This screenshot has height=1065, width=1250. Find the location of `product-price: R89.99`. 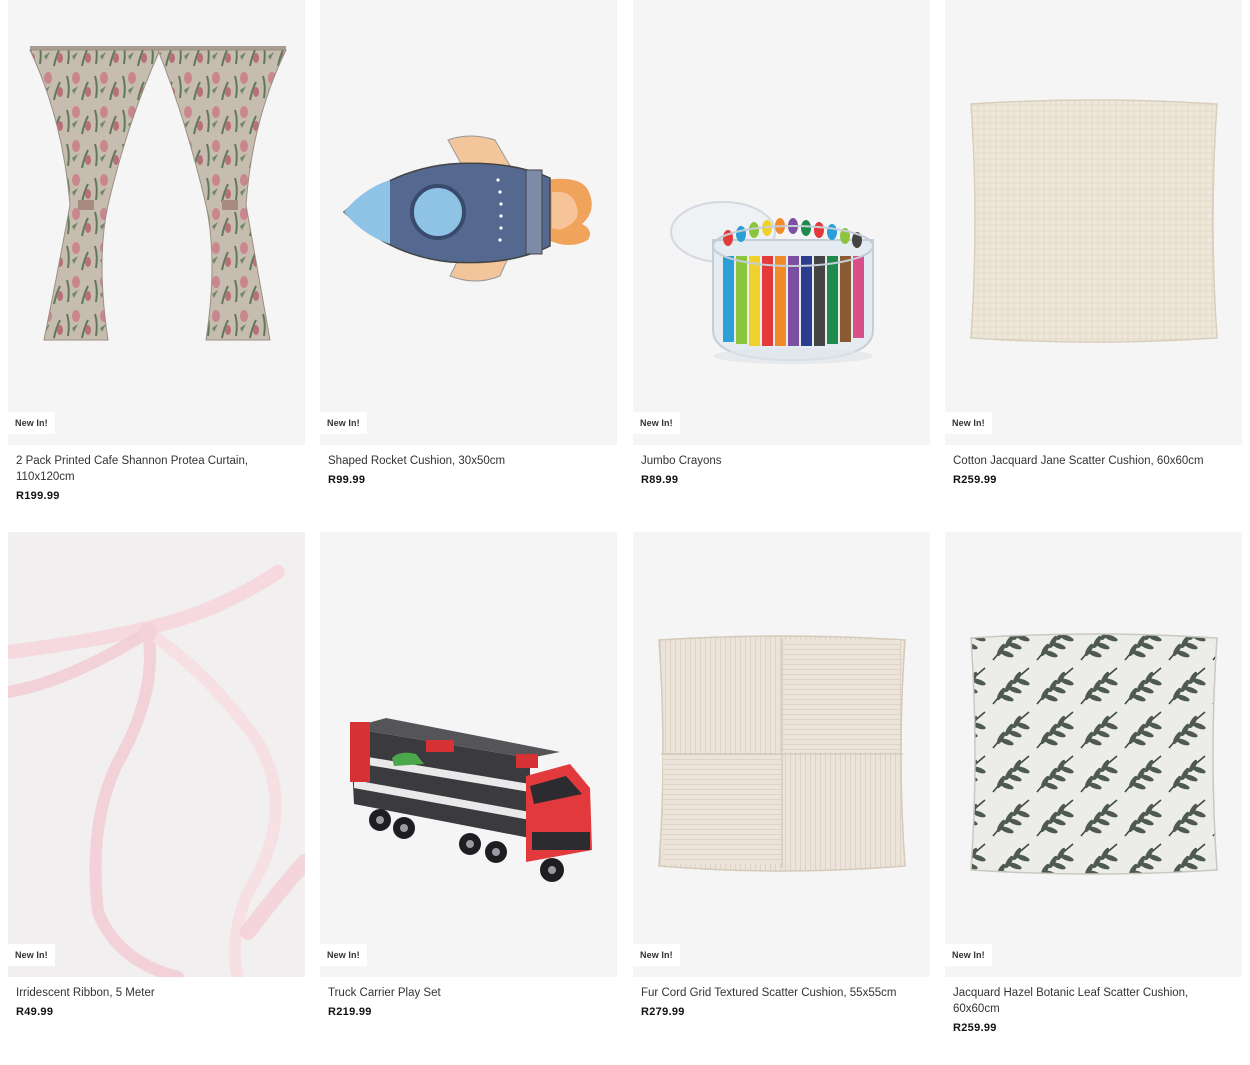

product-price: R89.99 is located at coordinates (660, 480).